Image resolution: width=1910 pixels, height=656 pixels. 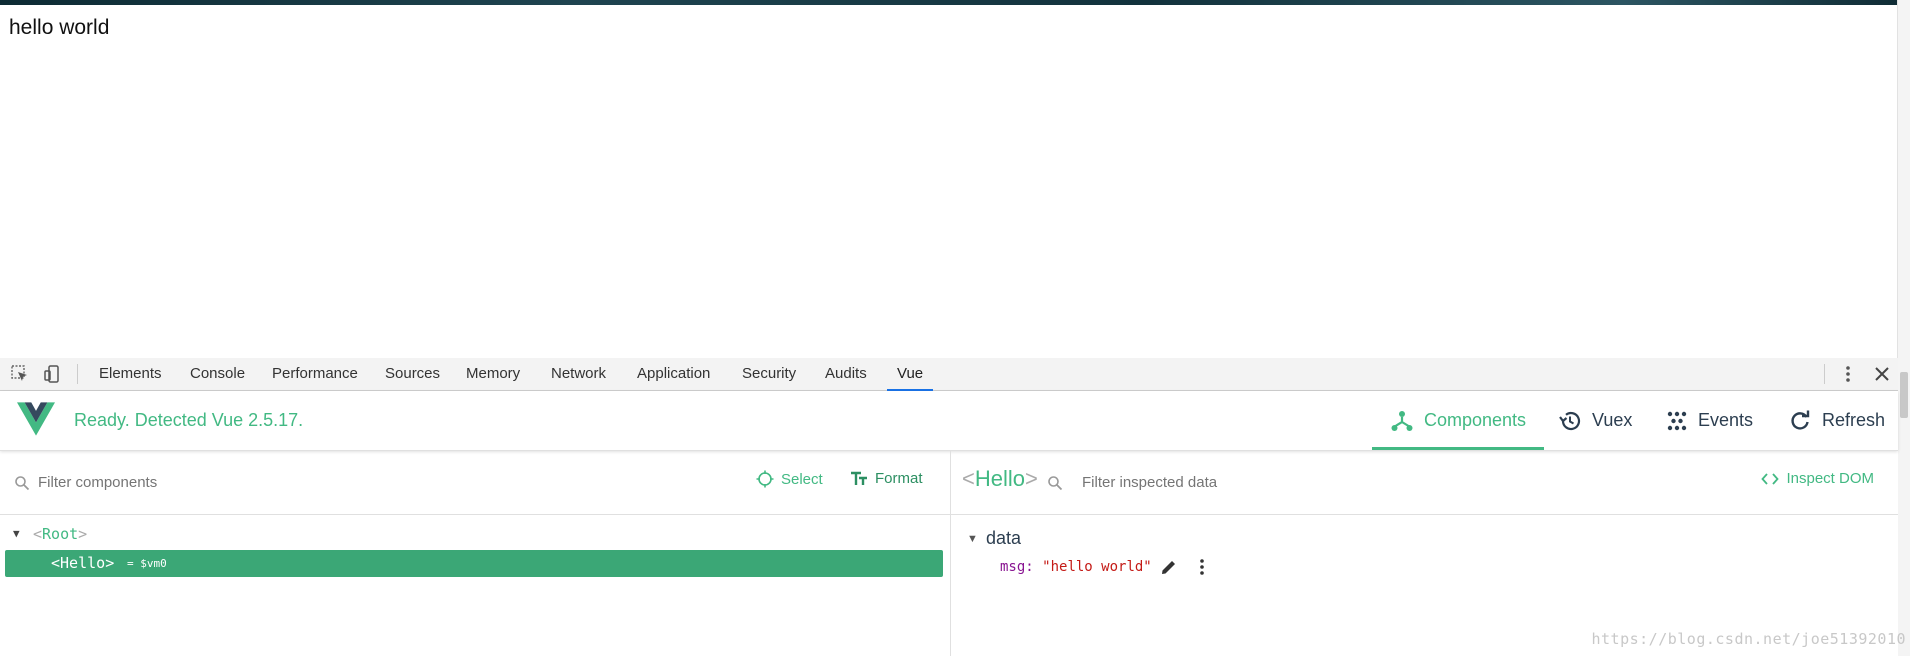 What do you see at coordinates (1726, 420) in the screenshot?
I see `events-label: Events` at bounding box center [1726, 420].